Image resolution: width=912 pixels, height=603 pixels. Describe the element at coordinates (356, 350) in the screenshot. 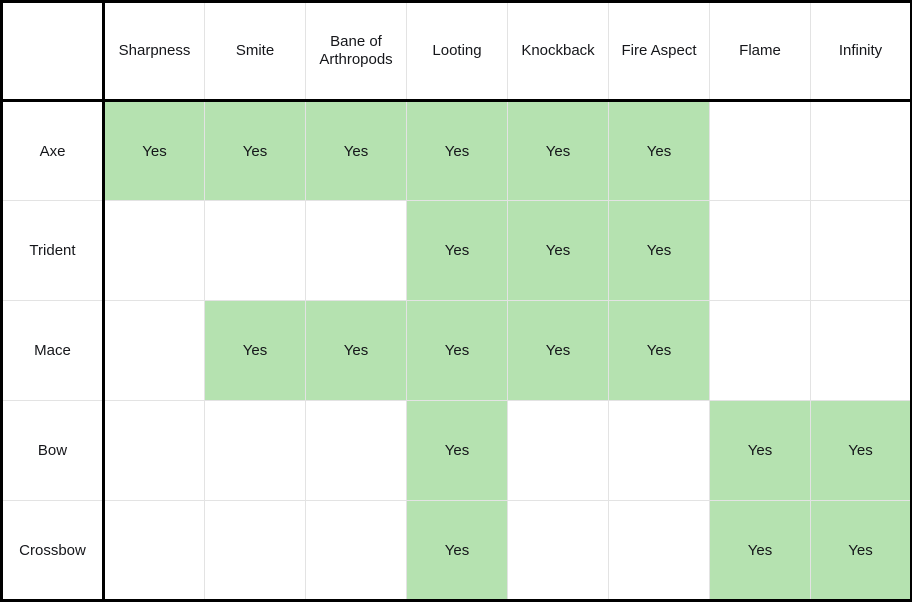

I see `cell-mace-bane-of-arthropods: Yes` at that location.